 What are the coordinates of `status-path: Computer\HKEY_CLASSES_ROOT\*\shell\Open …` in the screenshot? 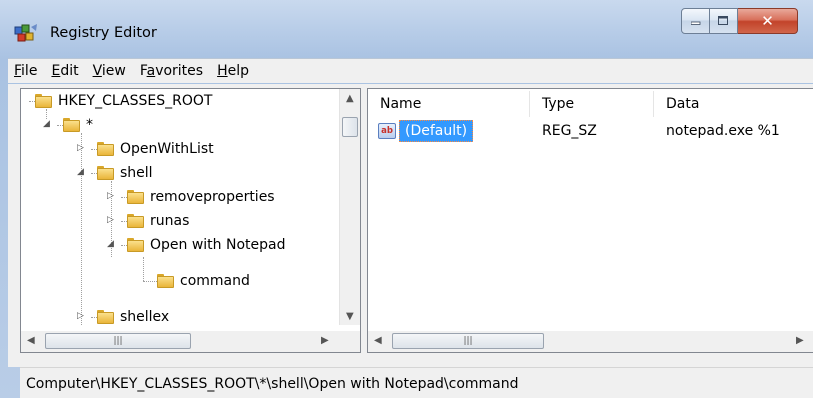 It's located at (272, 383).